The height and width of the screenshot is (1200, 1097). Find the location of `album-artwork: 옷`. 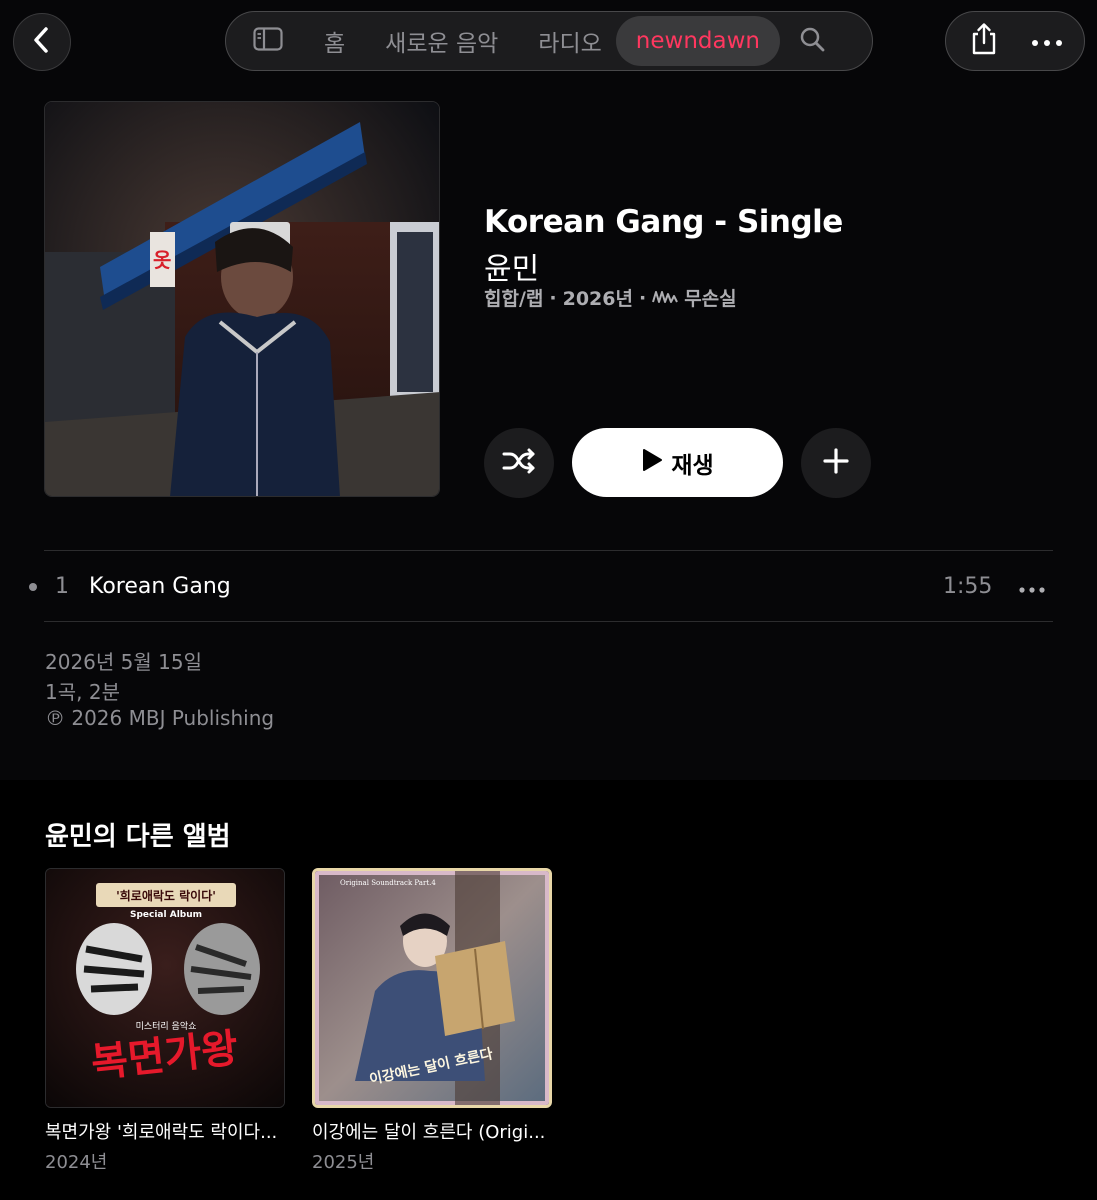

album-artwork: 옷 is located at coordinates (242, 299).